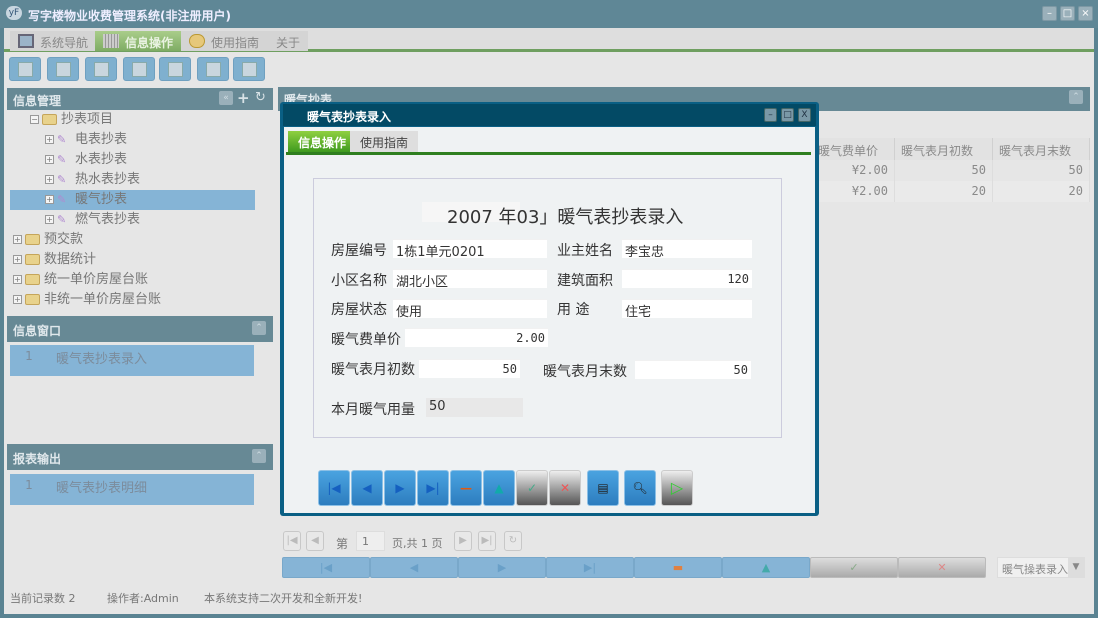 This screenshot has width=1098, height=618. I want to click on list-item: 1 暖气表抄表明细, so click(132, 489).